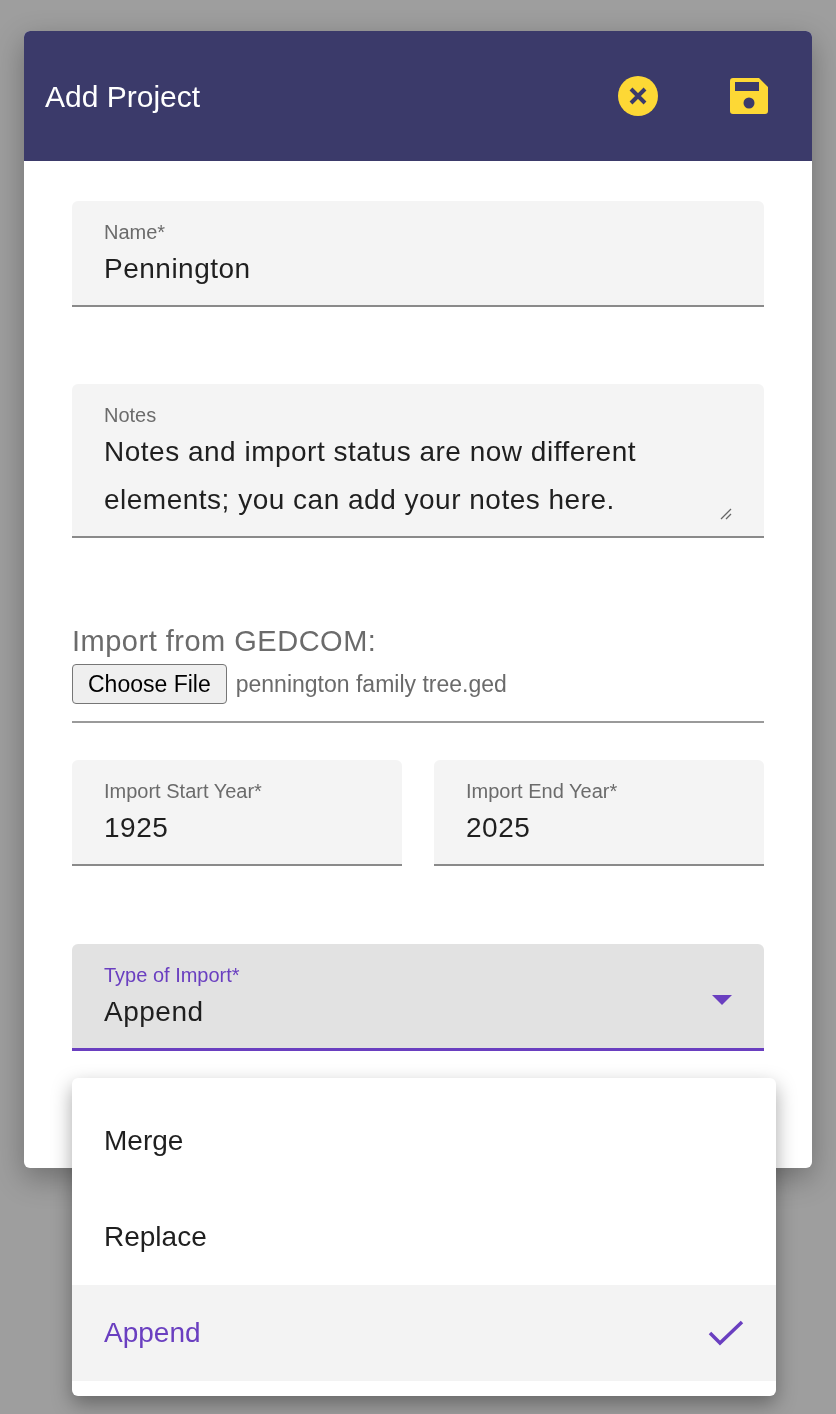  Describe the element at coordinates (542, 791) in the screenshot. I see `field-label: Import End Year*` at that location.